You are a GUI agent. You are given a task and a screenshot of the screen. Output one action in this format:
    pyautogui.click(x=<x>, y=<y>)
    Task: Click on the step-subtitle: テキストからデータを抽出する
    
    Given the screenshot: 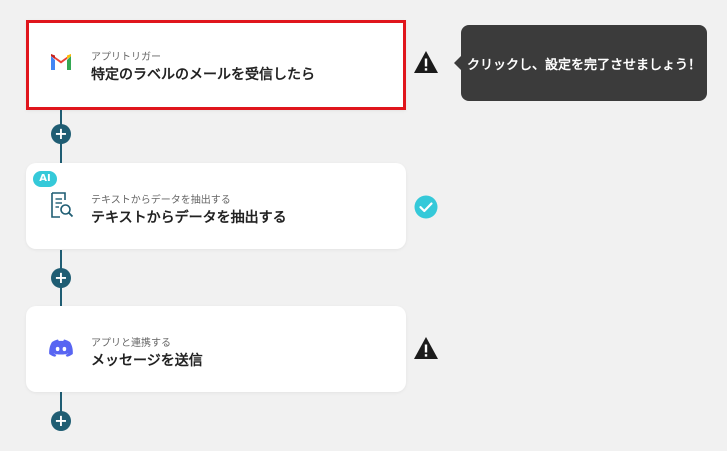 What is the action you would take?
    pyautogui.click(x=161, y=200)
    